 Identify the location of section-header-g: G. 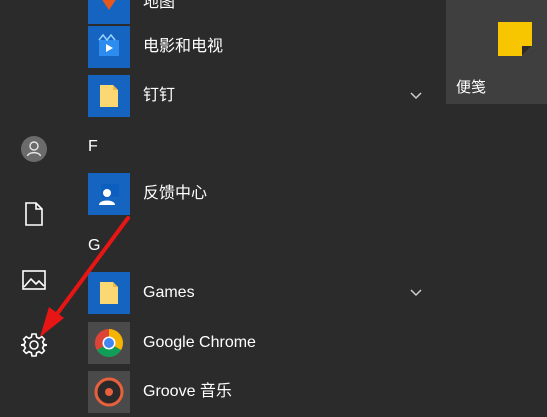
(103, 246).